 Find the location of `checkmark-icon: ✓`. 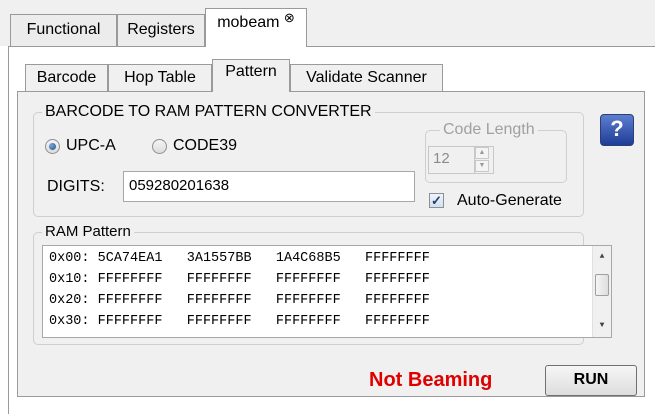

checkmark-icon: ✓ is located at coordinates (436, 200).